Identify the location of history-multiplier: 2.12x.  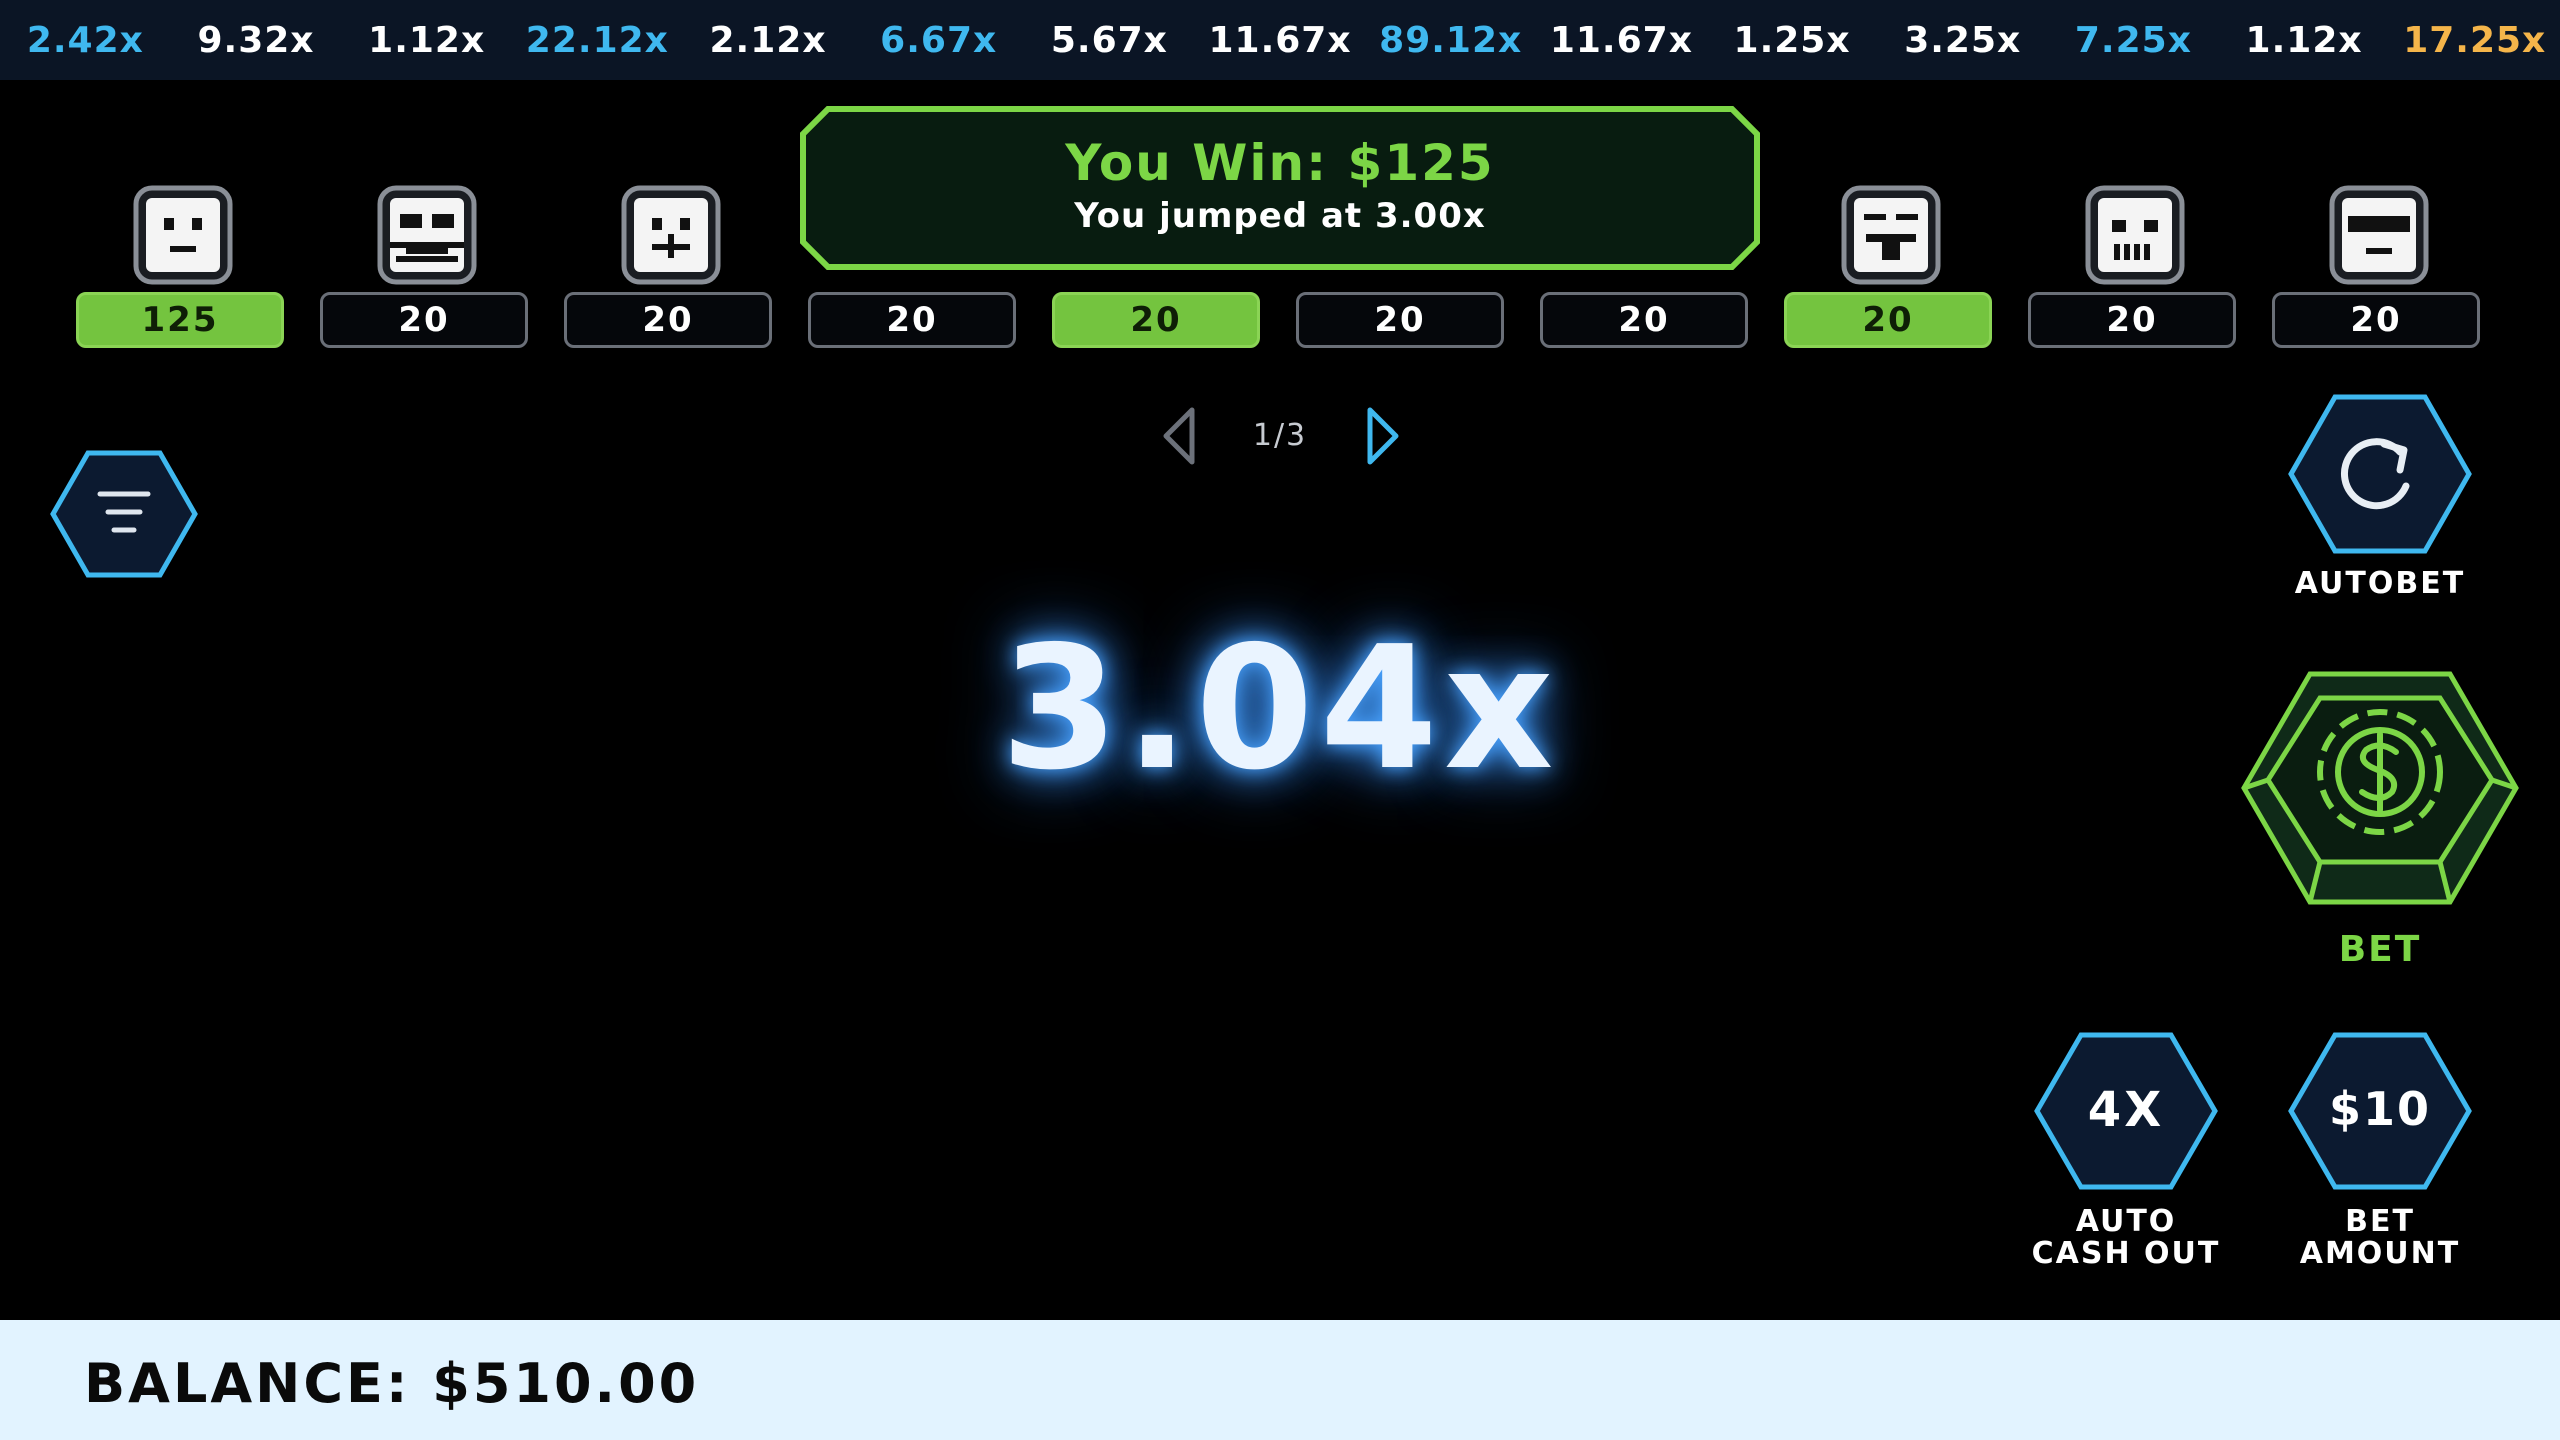
(768, 40).